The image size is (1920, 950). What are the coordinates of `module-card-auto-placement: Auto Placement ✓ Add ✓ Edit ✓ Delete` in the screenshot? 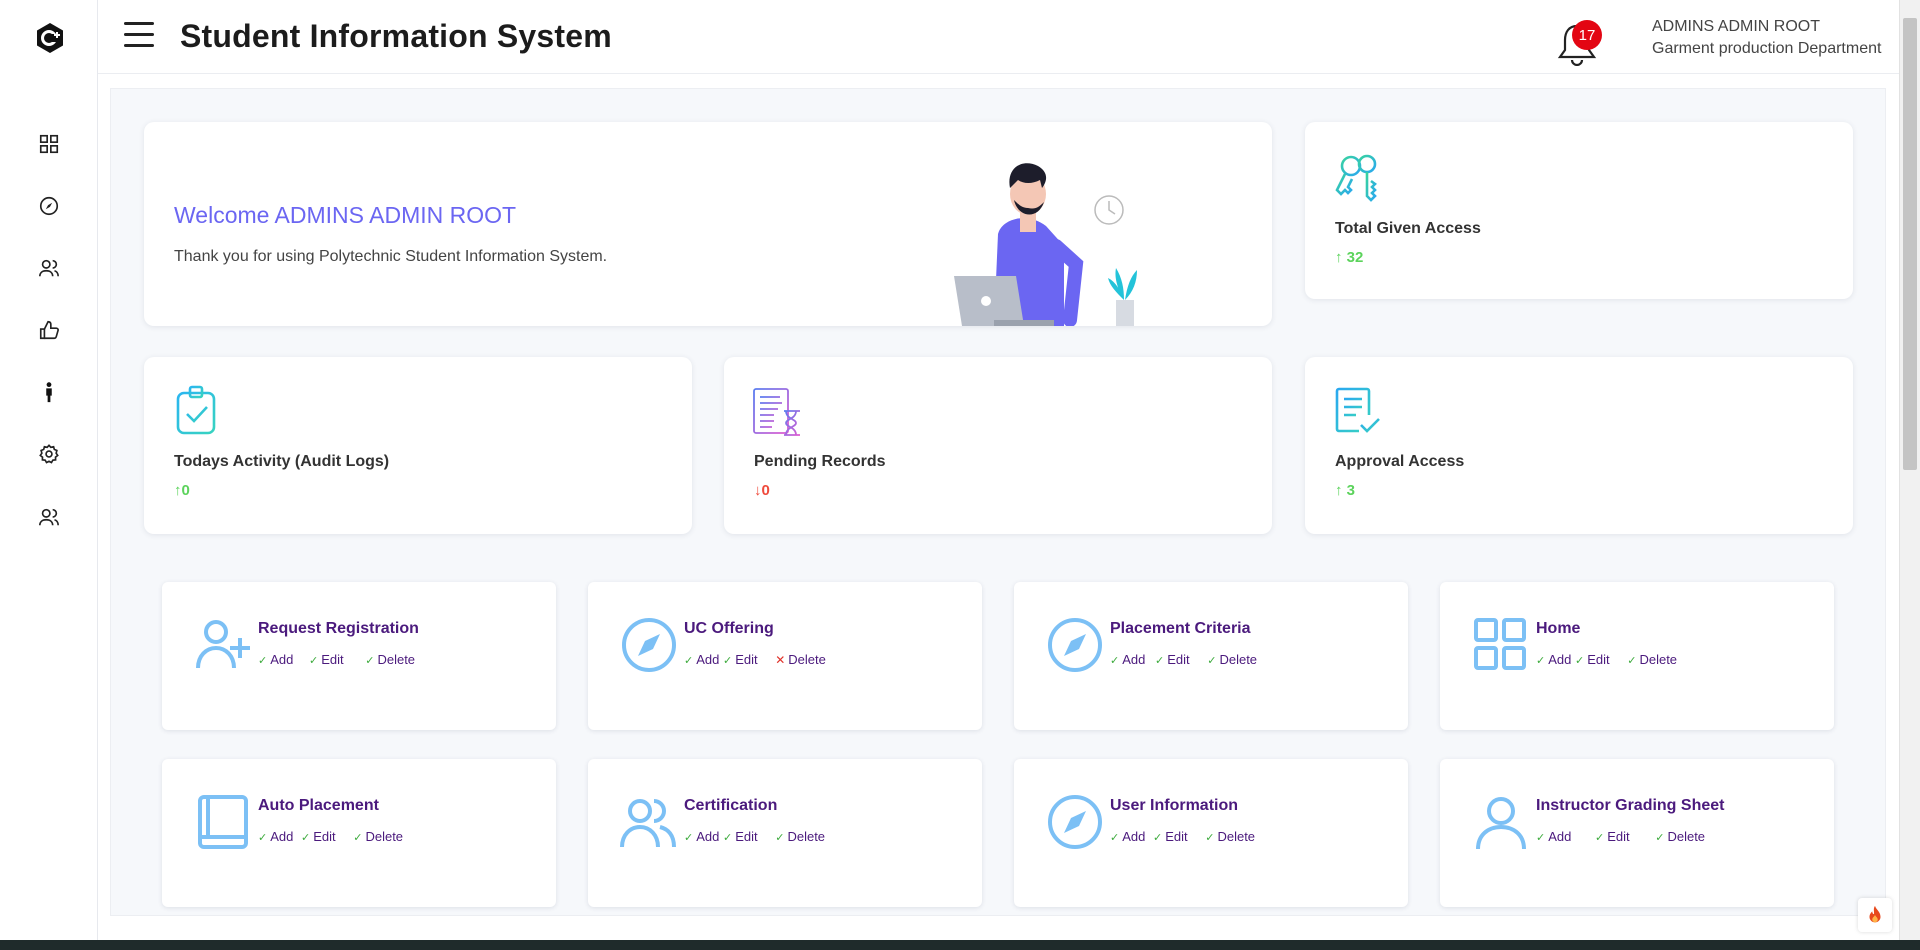 It's located at (359, 833).